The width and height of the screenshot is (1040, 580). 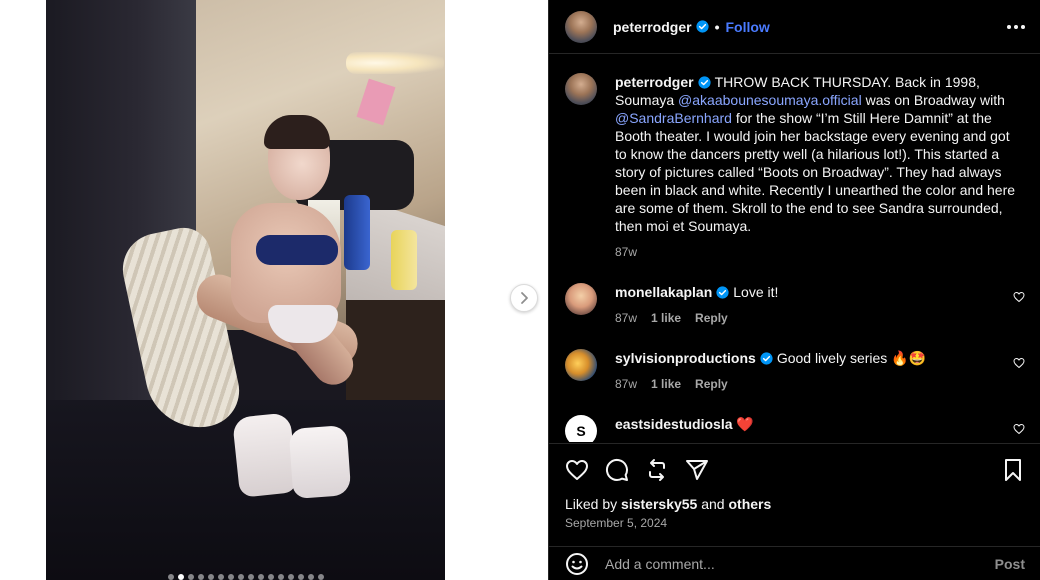 What do you see at coordinates (246, 577) in the screenshot?
I see `carousel-dots` at bounding box center [246, 577].